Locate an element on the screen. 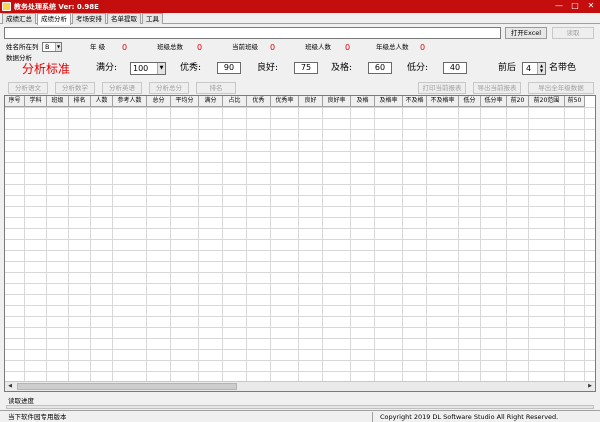 The image size is (600, 422). top-bottom-suffix: 名带色 is located at coordinates (563, 68).